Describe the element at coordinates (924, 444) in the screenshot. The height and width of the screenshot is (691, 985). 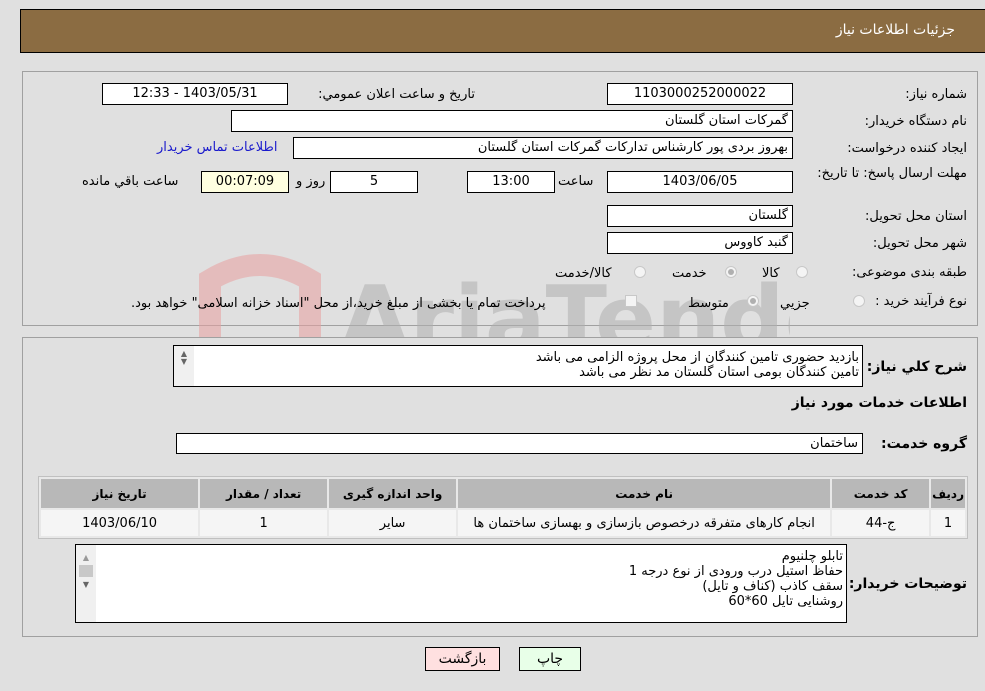
I see `service-group-label: گروه خدمت:` at that location.